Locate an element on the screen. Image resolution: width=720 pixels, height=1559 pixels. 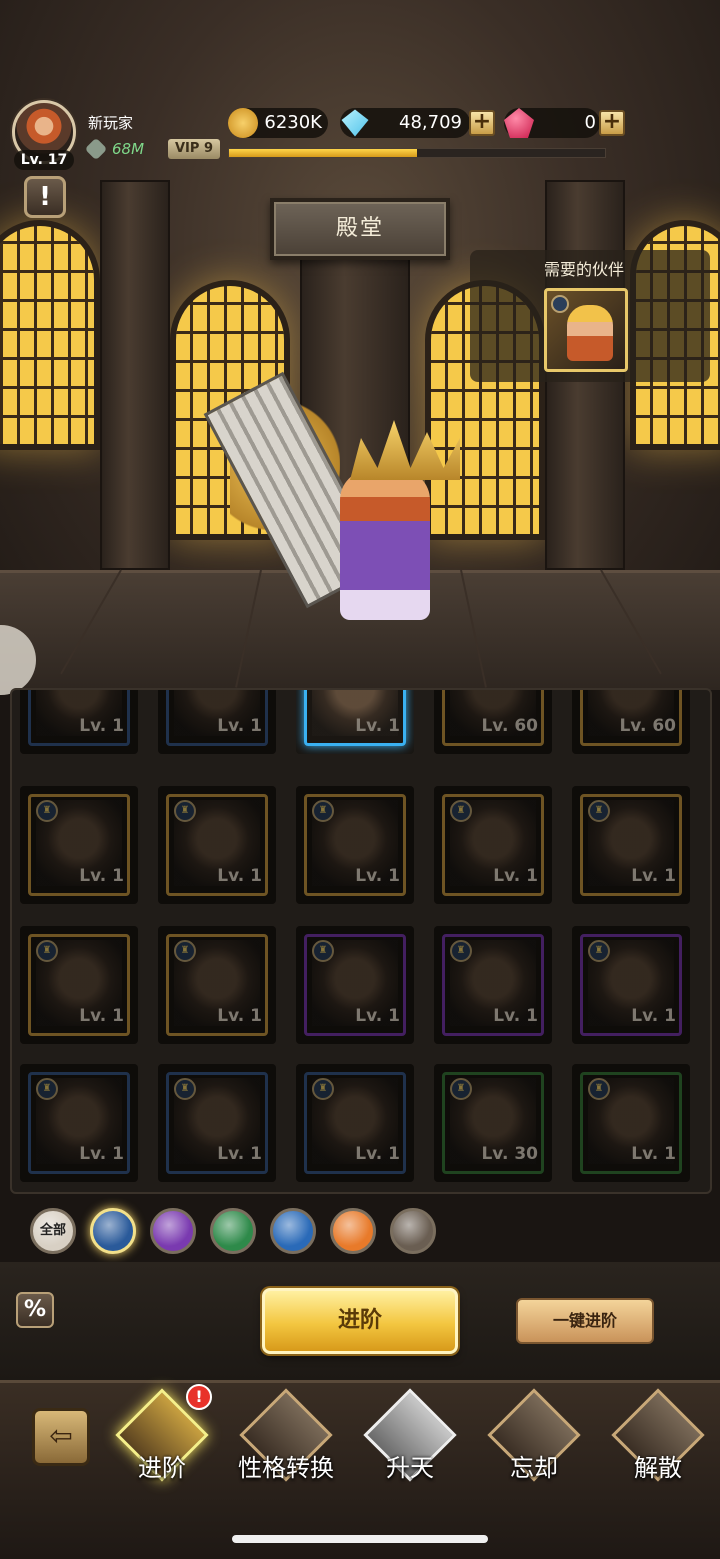
hall-pillar is located at coordinates (135, 375).